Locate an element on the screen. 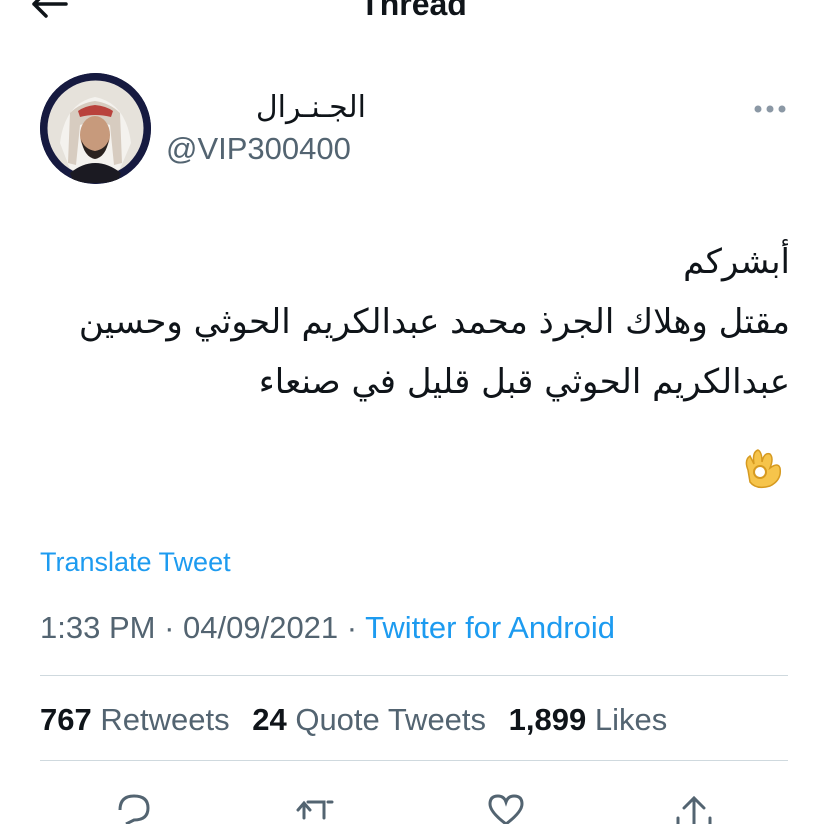  quote-tweets-count: 24 is located at coordinates (269, 719).